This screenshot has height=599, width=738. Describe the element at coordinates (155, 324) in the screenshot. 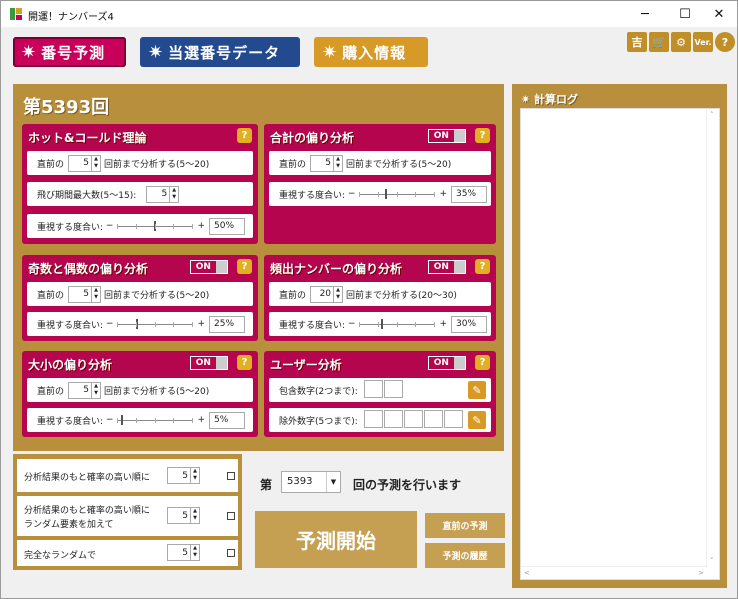

I see `odd-even-weight-slider` at that location.